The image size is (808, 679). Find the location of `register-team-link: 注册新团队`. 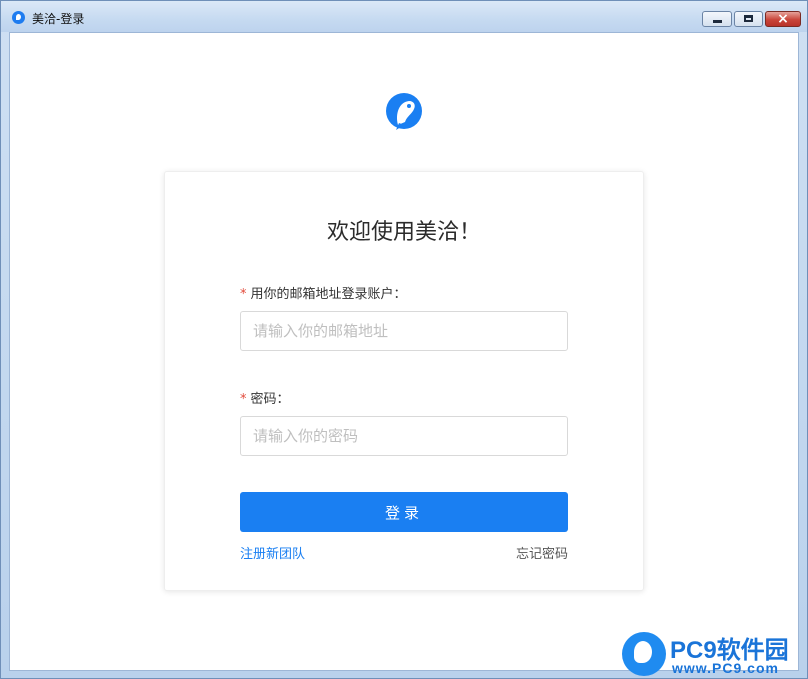

register-team-link: 注册新团队 is located at coordinates (272, 552).